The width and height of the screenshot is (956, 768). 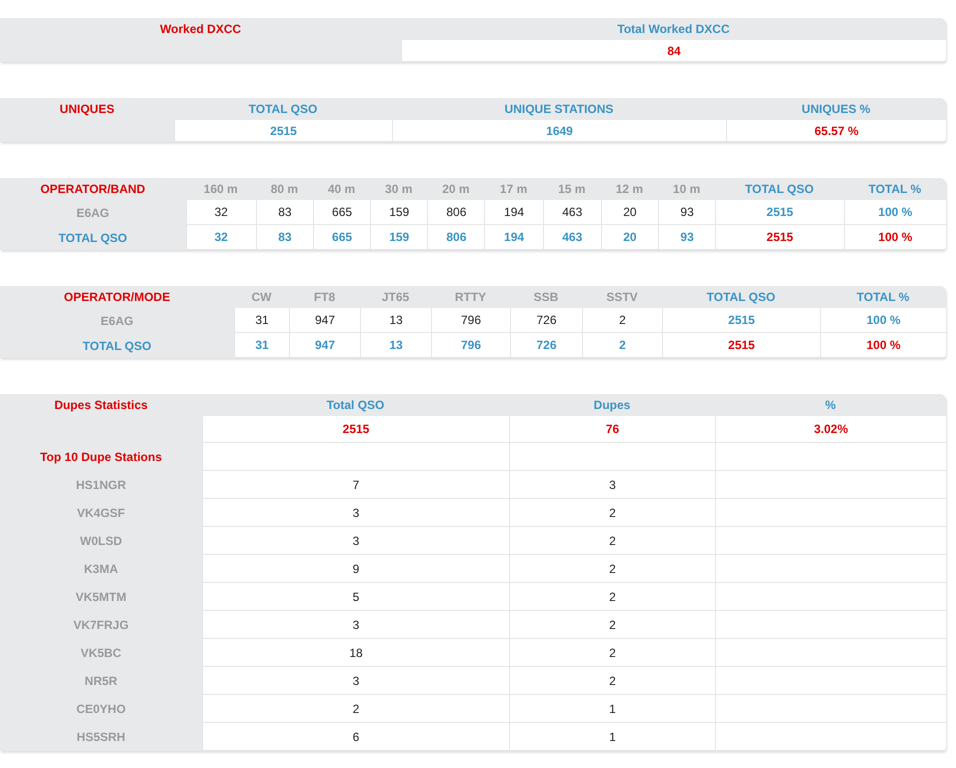 What do you see at coordinates (101, 625) in the screenshot?
I see `row-label: VK7FRJG` at bounding box center [101, 625].